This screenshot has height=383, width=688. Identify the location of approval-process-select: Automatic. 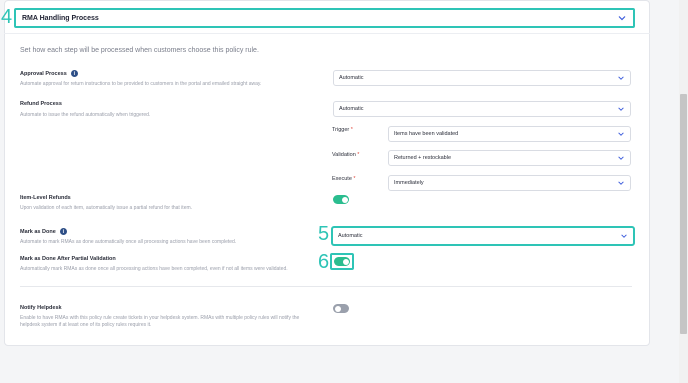
(482, 78).